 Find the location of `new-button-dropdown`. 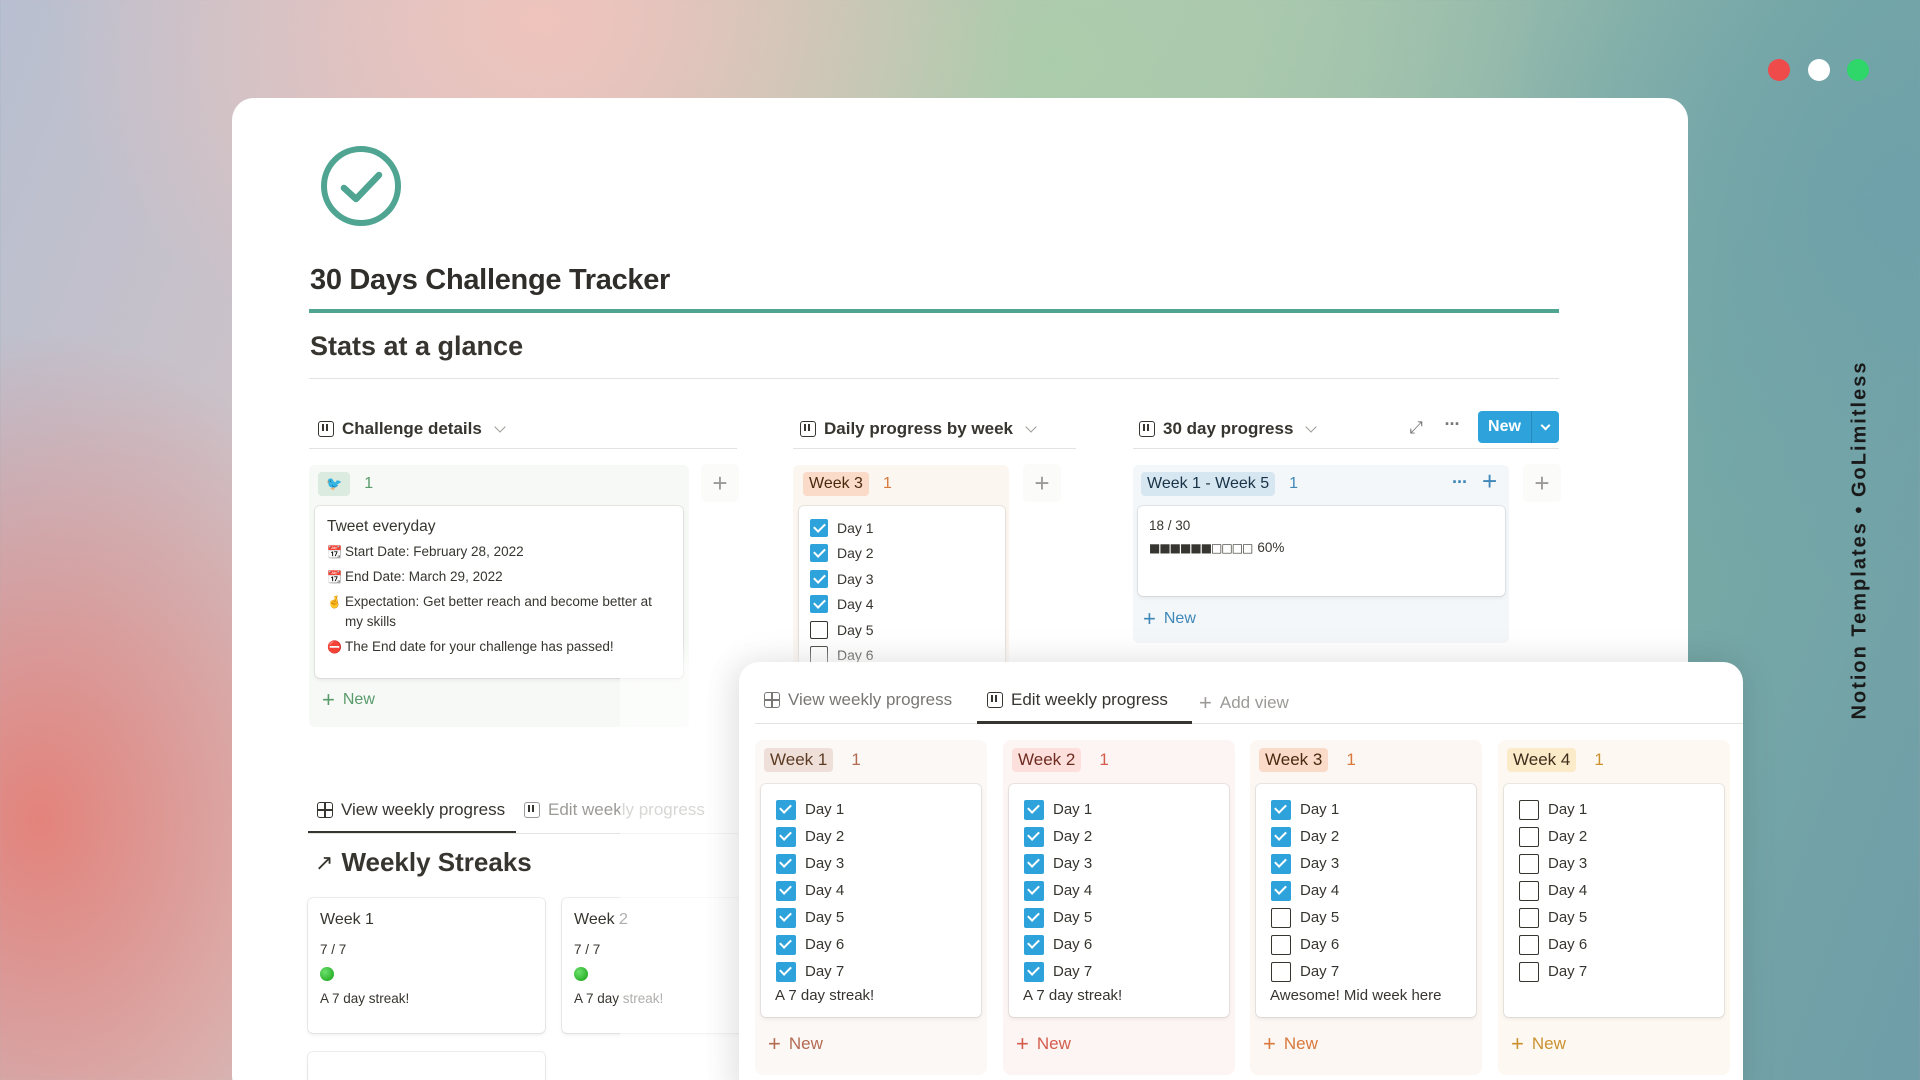

new-button-dropdown is located at coordinates (1545, 427).